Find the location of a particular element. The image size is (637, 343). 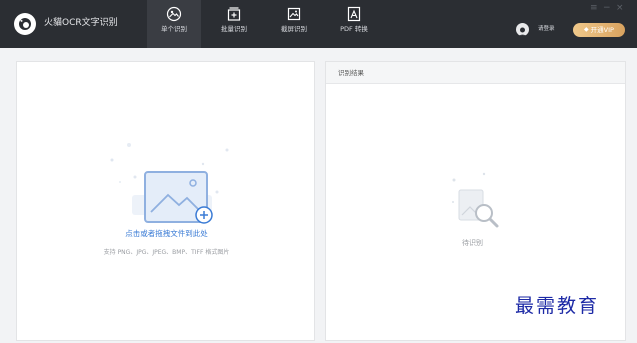

app-logo-icon is located at coordinates (25, 24).